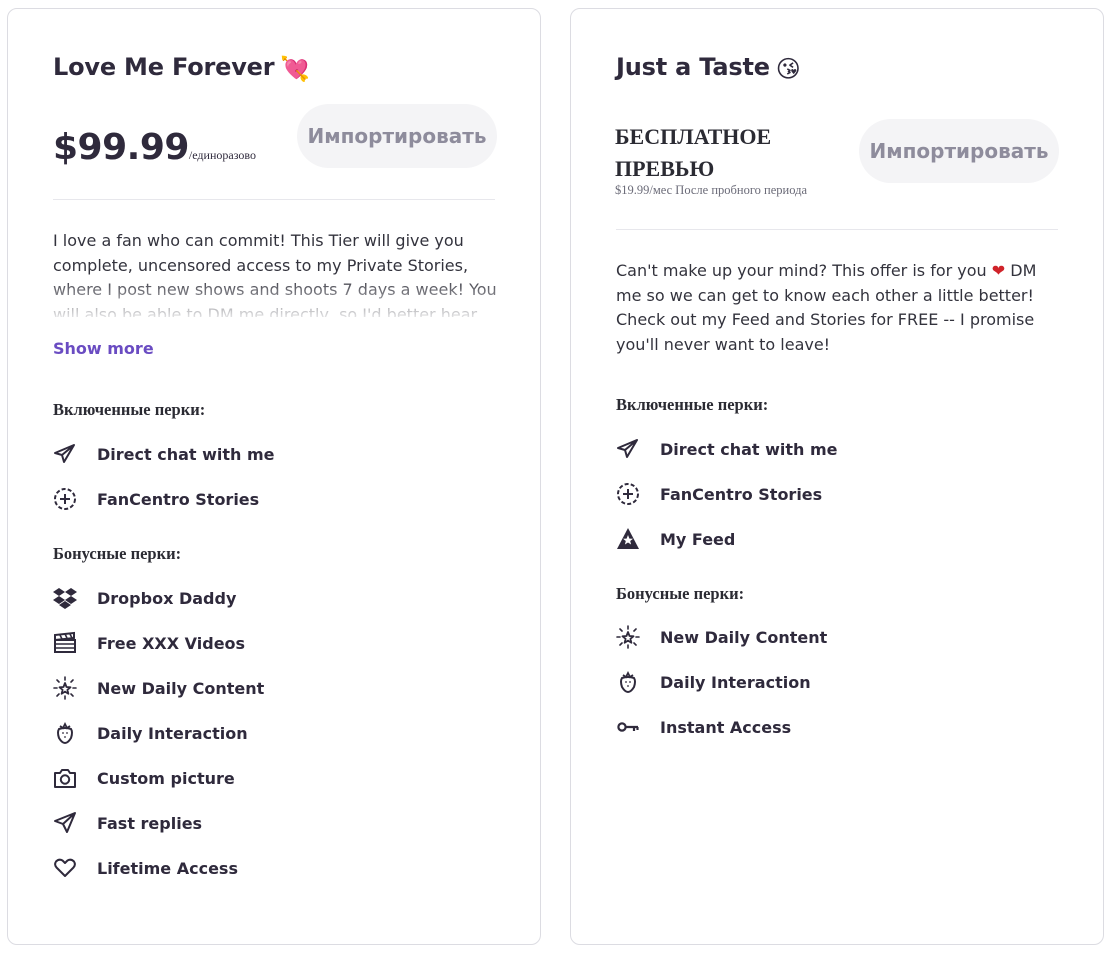 The width and height of the screenshot is (1111, 954). What do you see at coordinates (675, 539) in the screenshot?
I see `perk-my-feed: My Feed` at bounding box center [675, 539].